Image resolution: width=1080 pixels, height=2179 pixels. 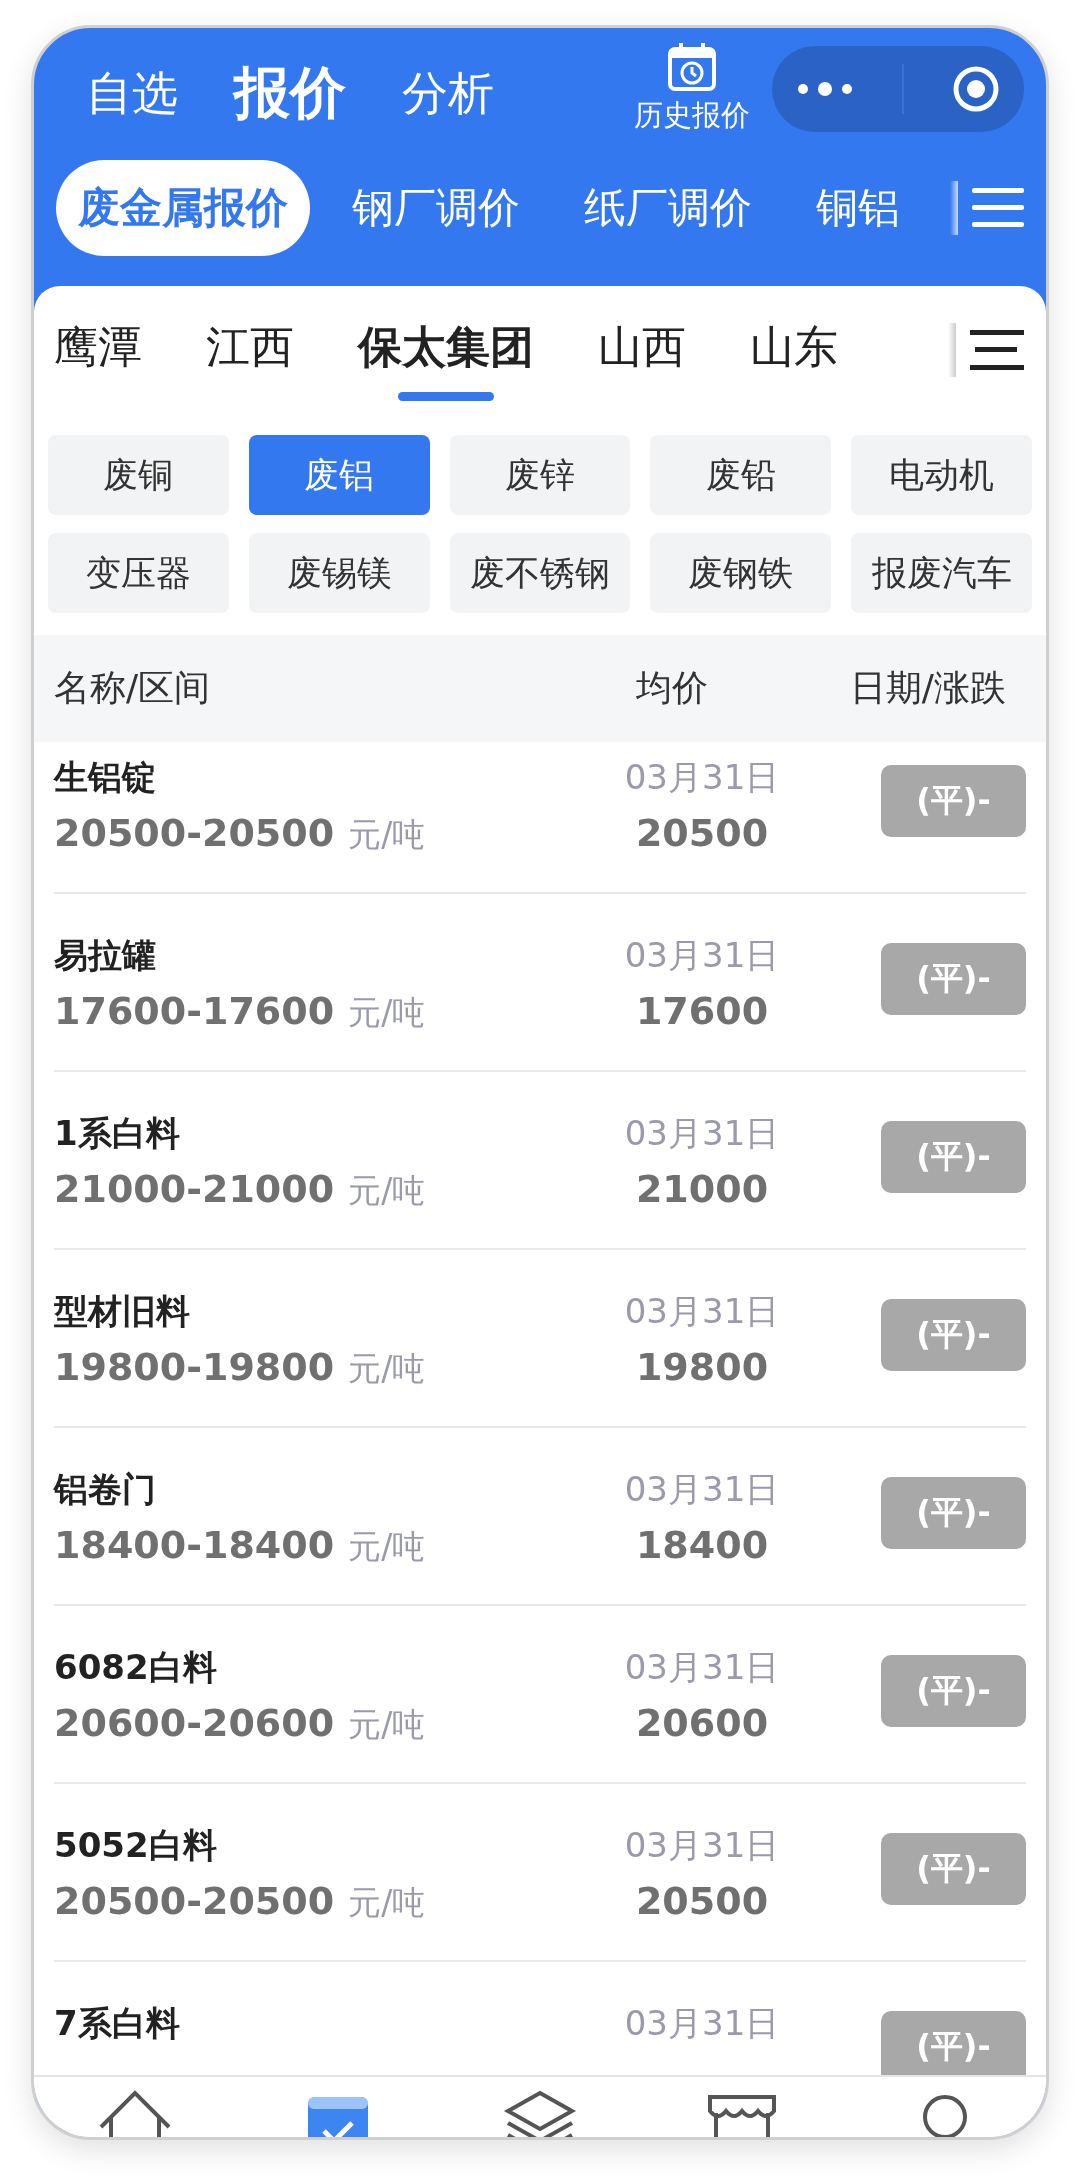 What do you see at coordinates (117, 2023) in the screenshot?
I see `material-name: 7系白料` at bounding box center [117, 2023].